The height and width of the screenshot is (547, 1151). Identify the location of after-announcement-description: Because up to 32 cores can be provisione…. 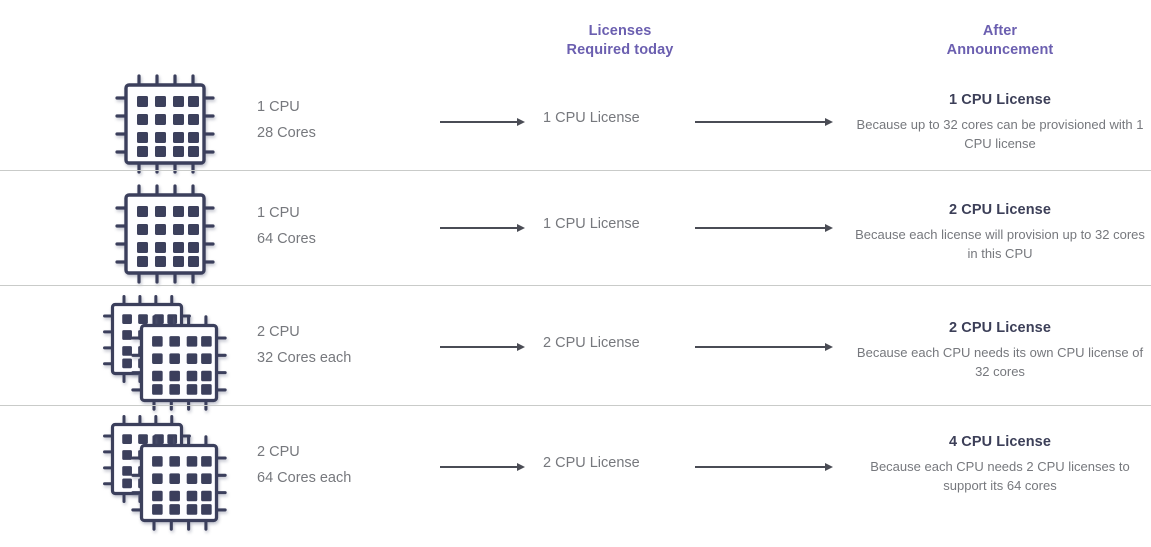
(1000, 134).